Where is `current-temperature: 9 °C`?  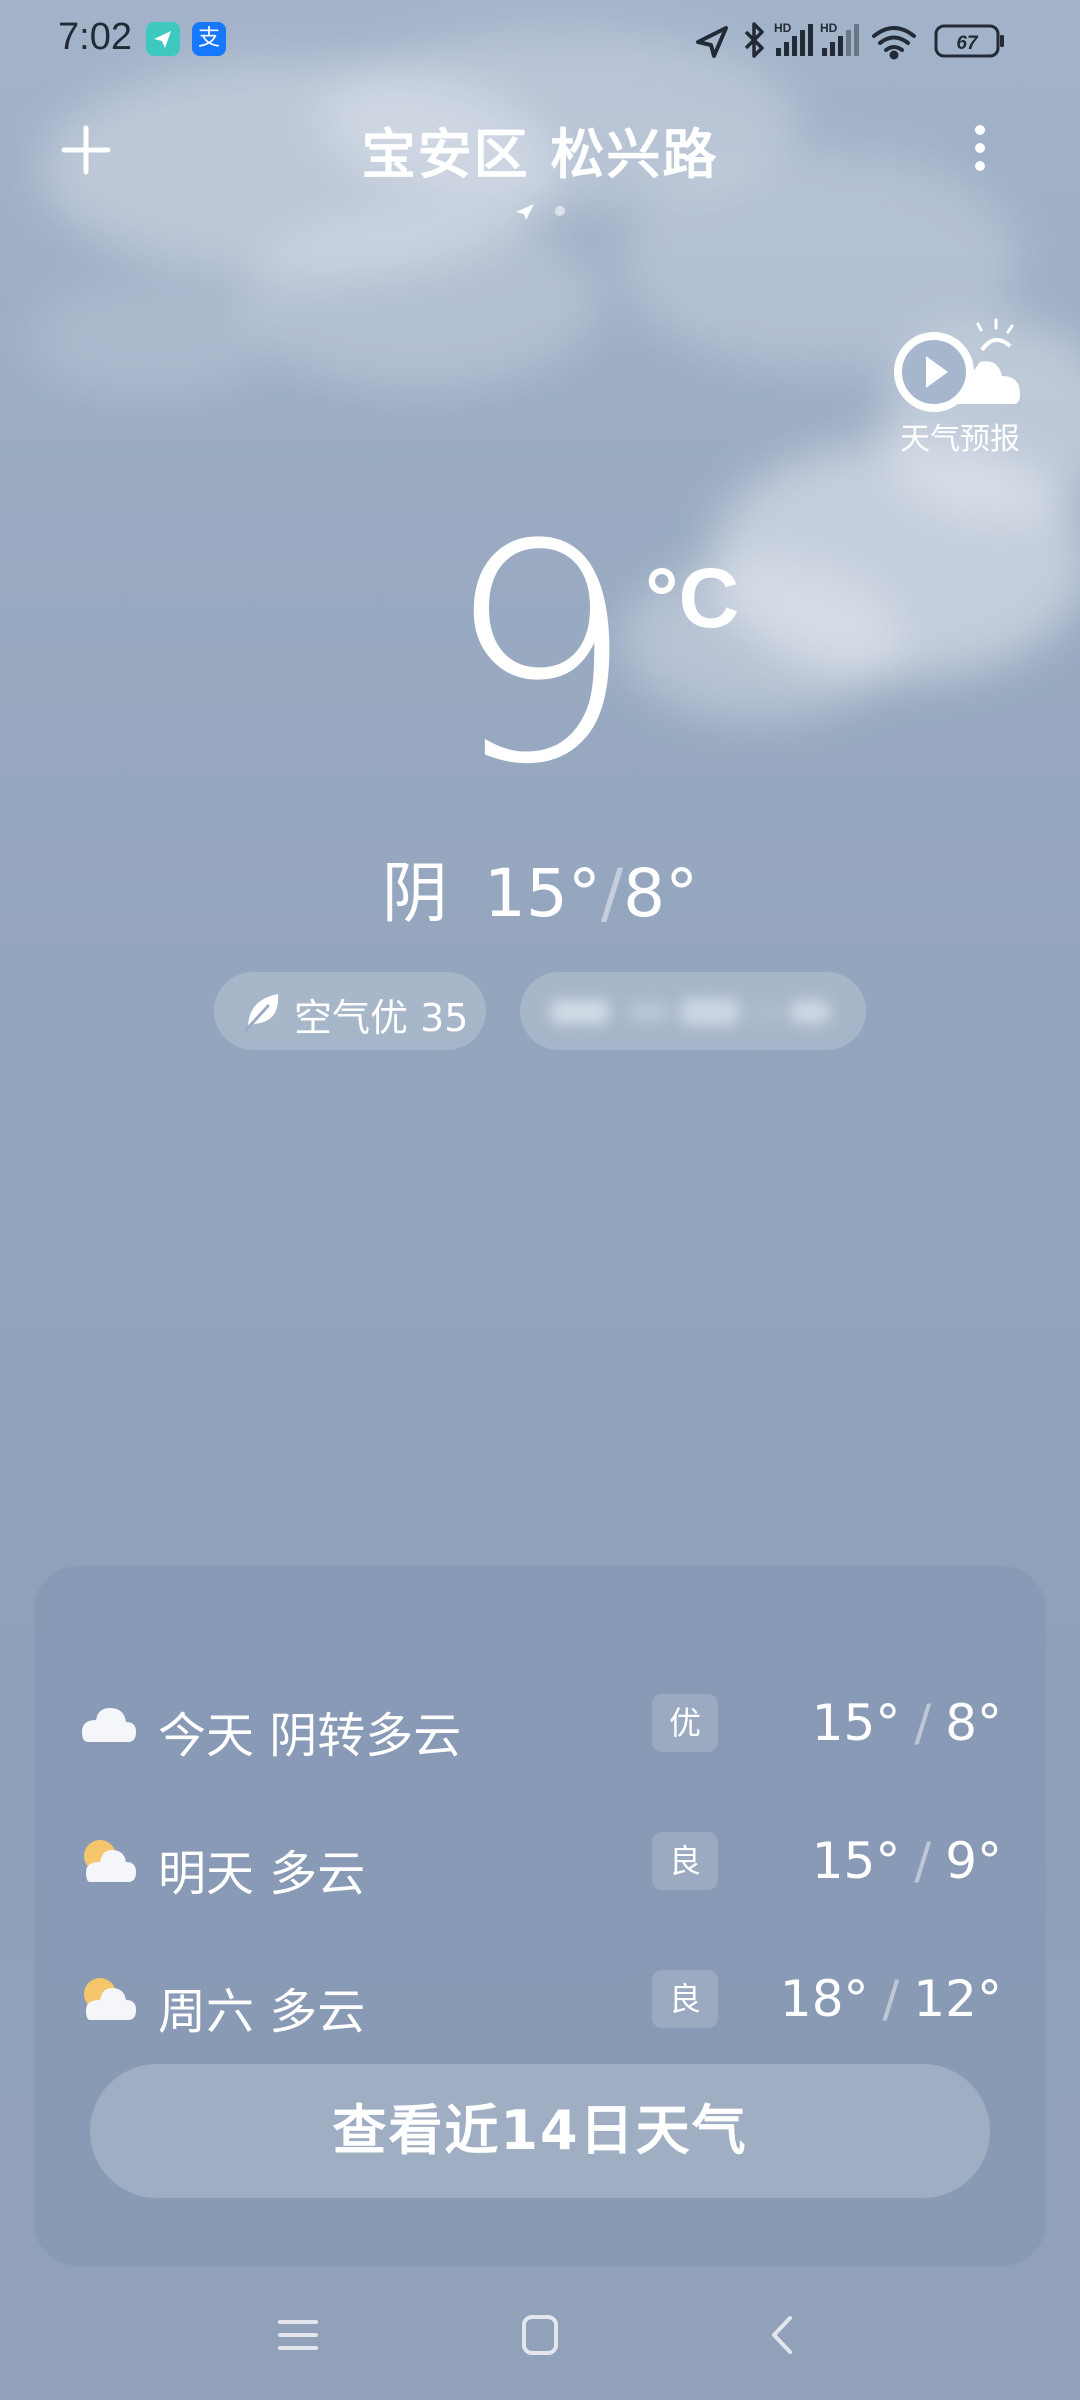 current-temperature: 9 °C is located at coordinates (540, 663).